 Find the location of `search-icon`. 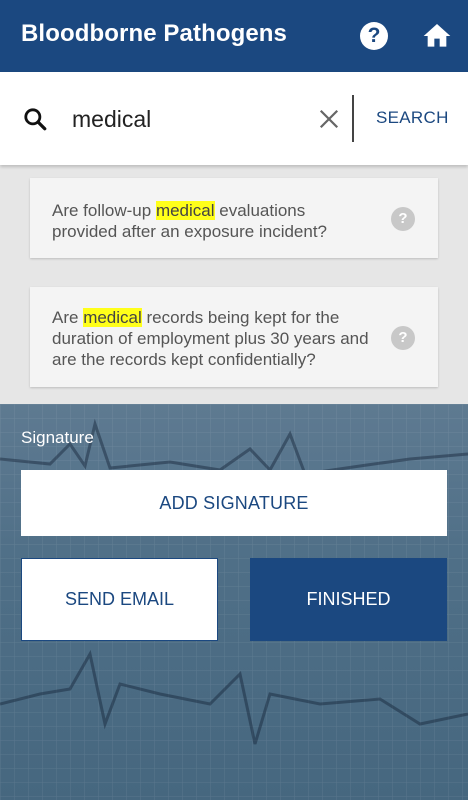

search-icon is located at coordinates (35, 119).